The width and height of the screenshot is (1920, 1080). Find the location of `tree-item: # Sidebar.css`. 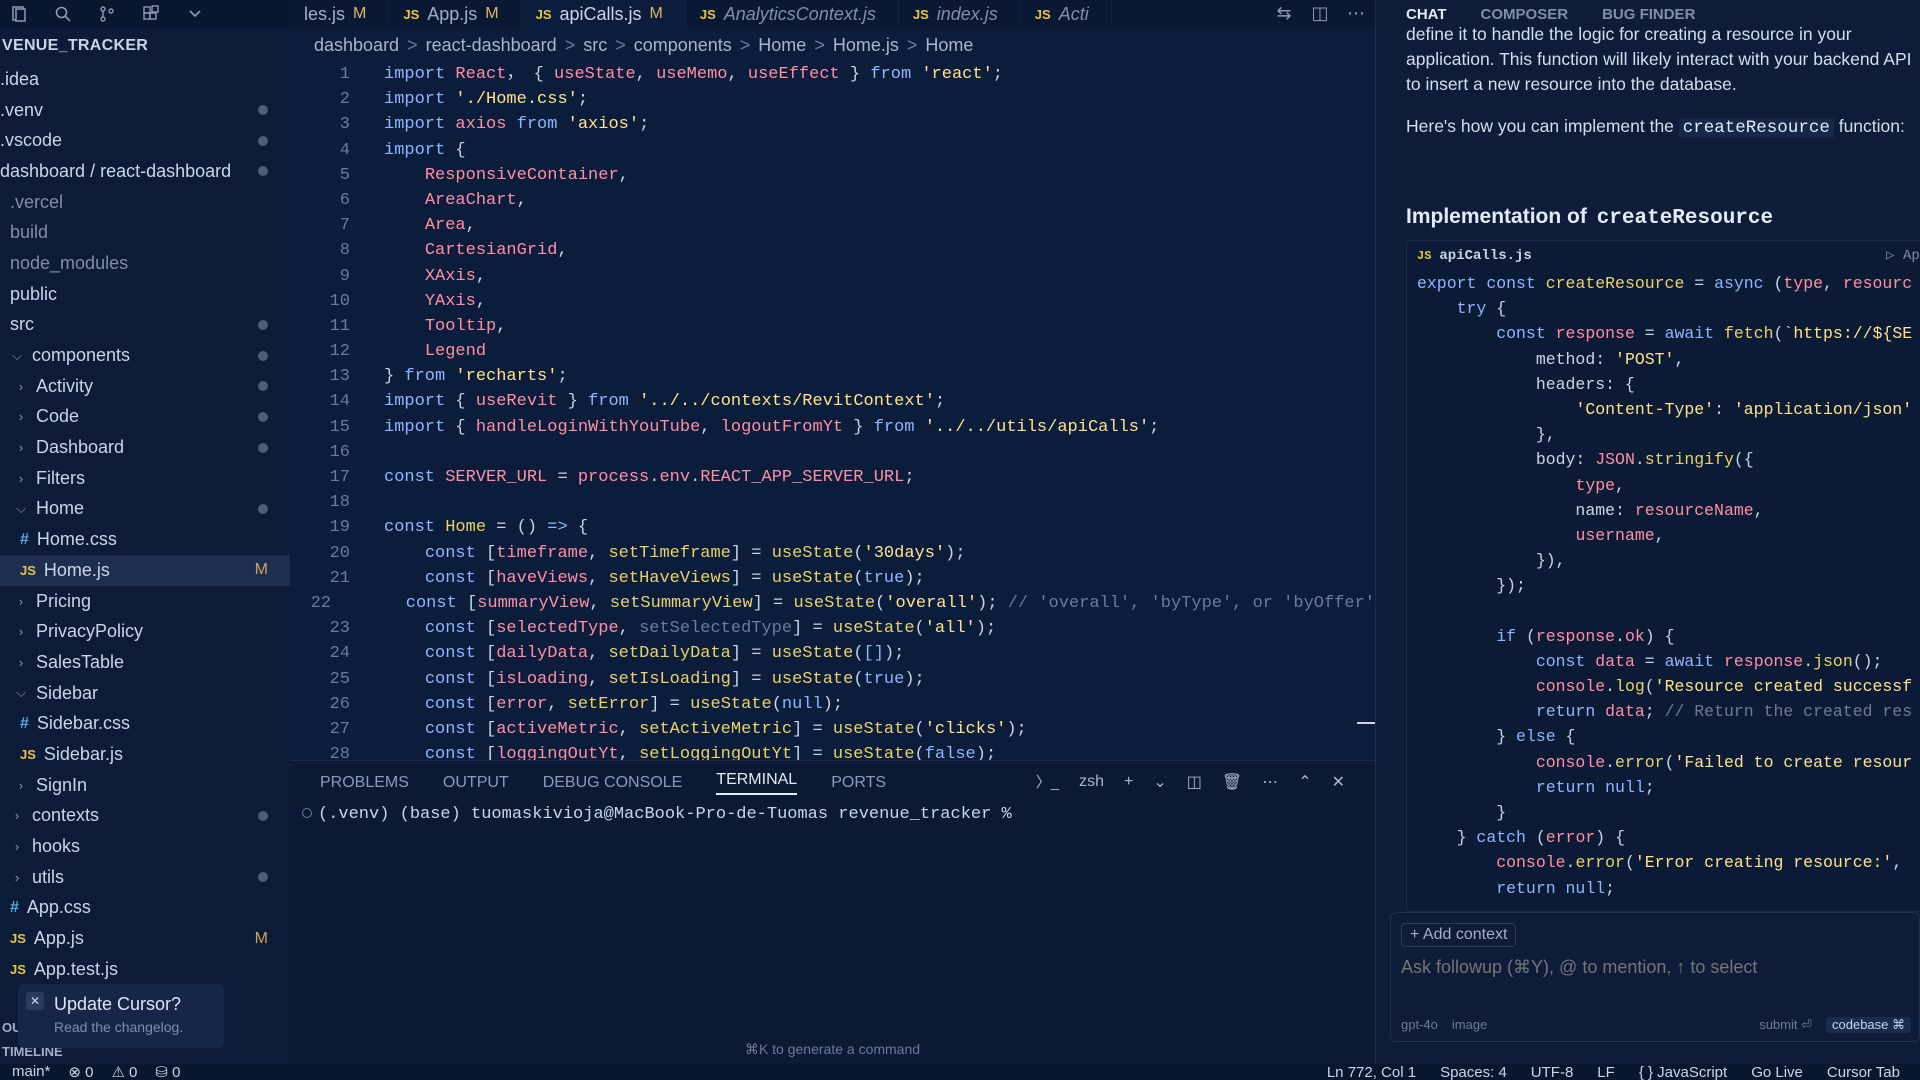

tree-item: # Sidebar.css is located at coordinates (145, 723).